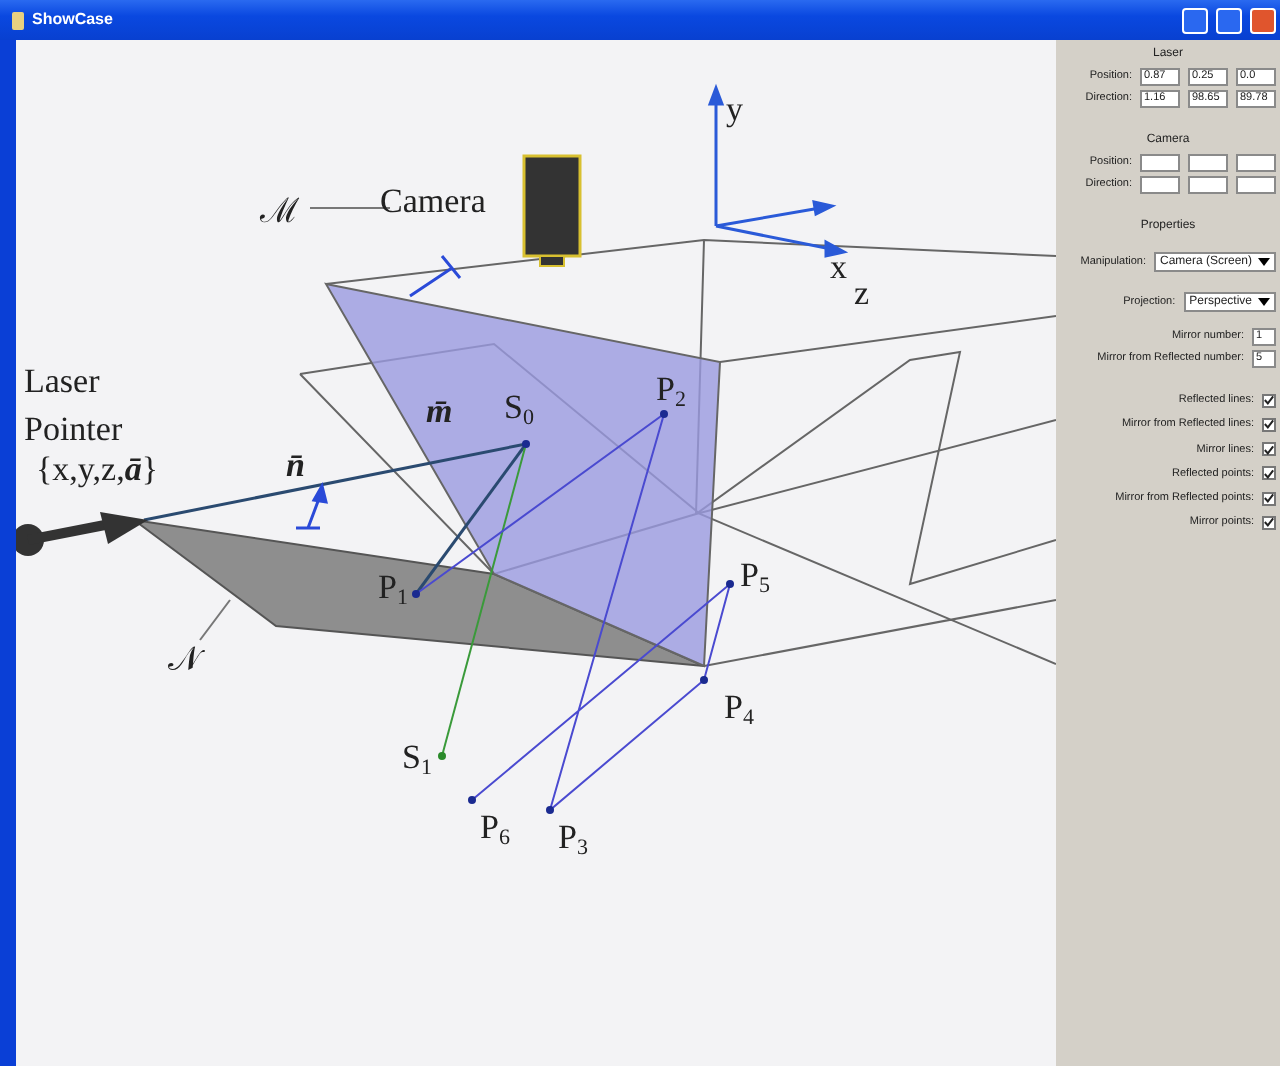  Describe the element at coordinates (82, 534) in the screenshot. I see `laser-pointer-drawing` at that location.